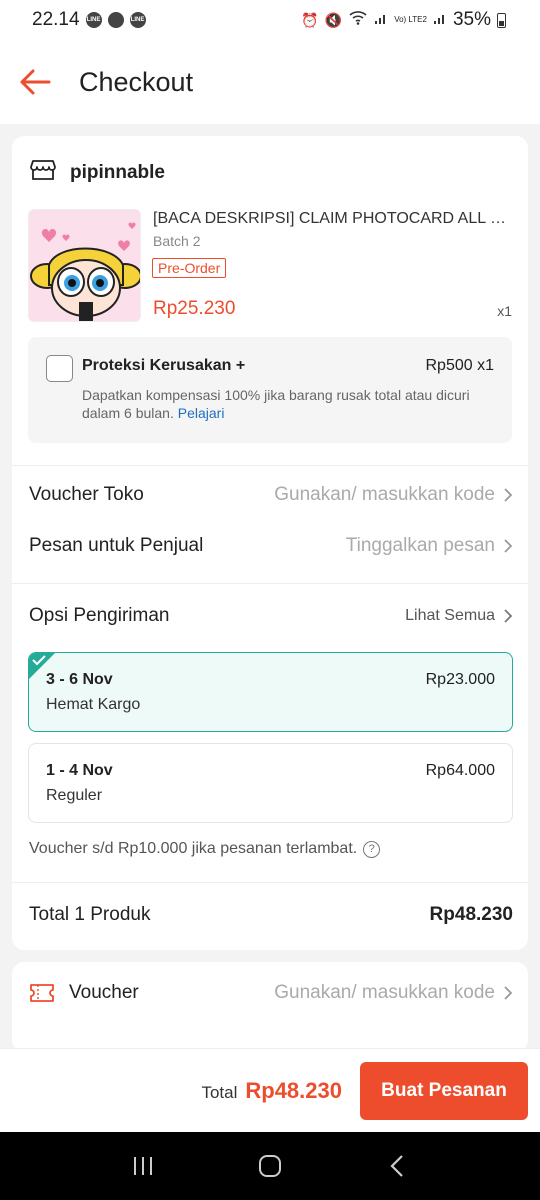  I want to click on back-nav-icon, so click(396, 1166).